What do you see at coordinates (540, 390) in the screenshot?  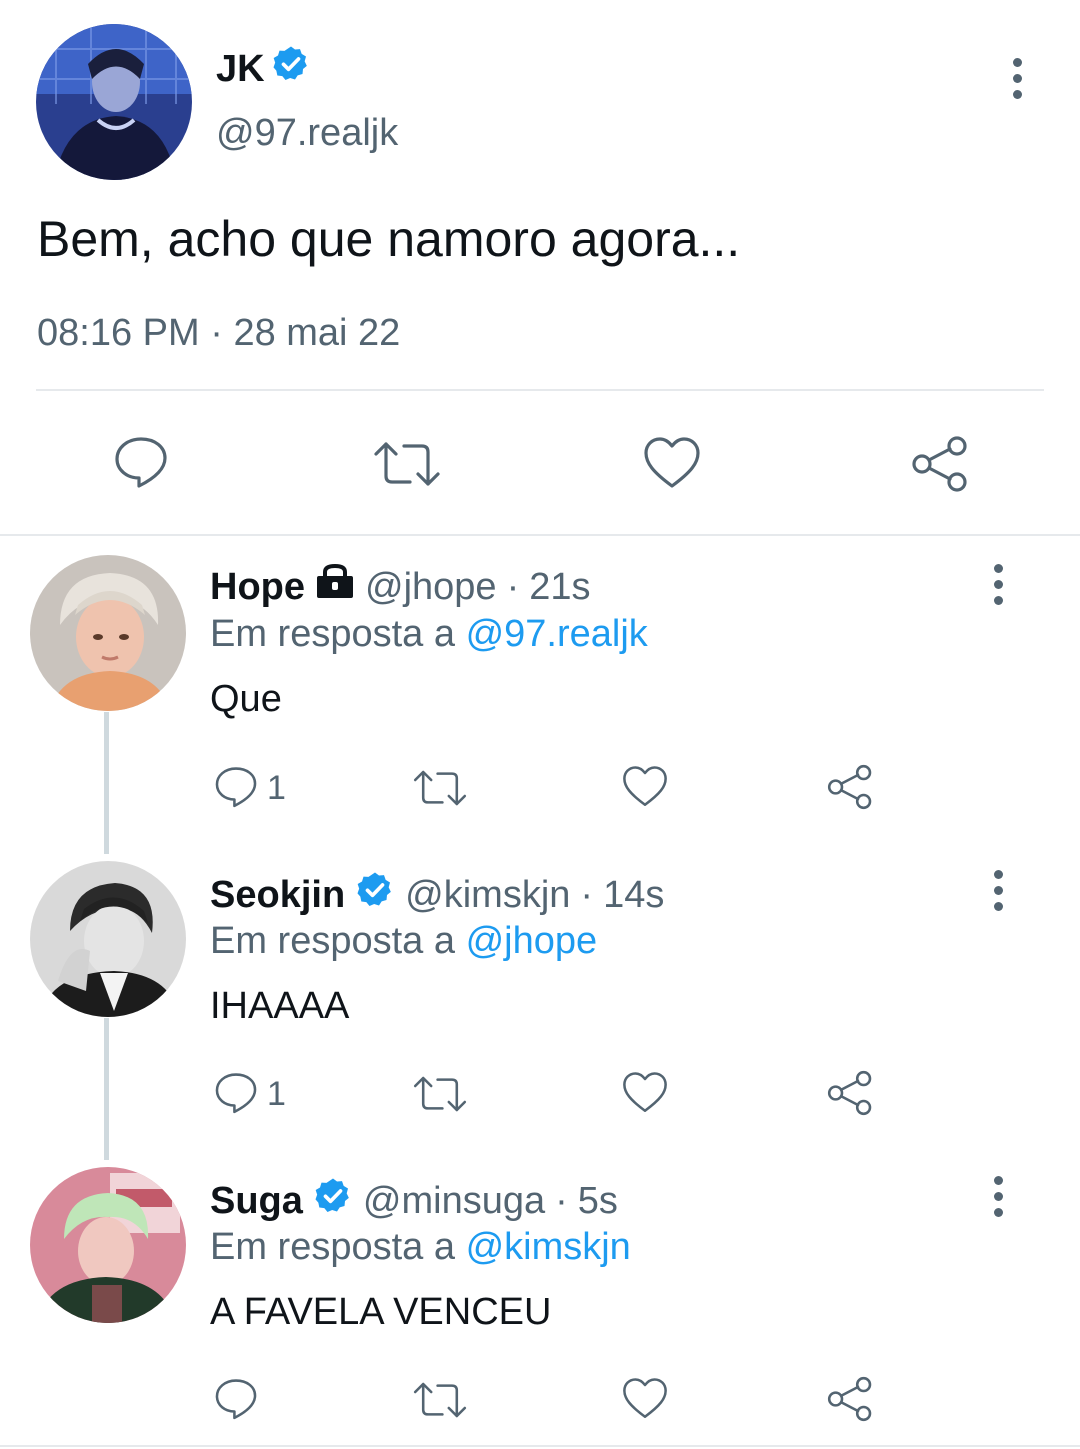 I see `divider` at bounding box center [540, 390].